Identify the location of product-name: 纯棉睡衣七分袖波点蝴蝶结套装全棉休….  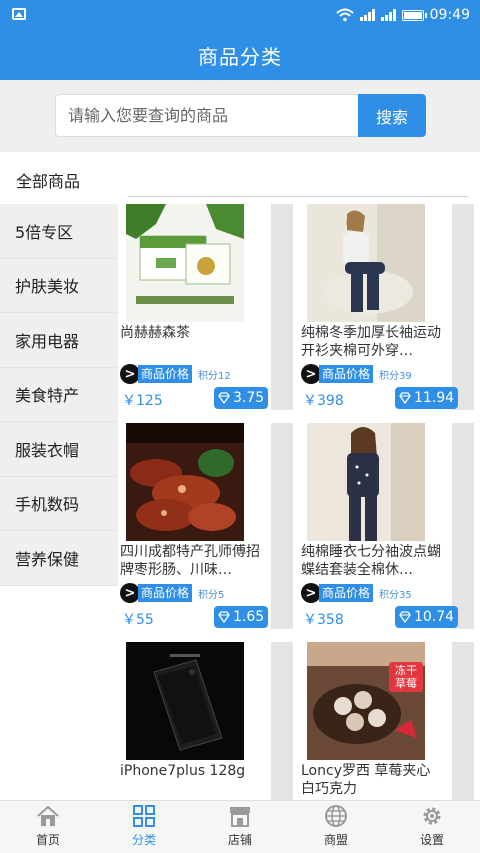
(371, 561).